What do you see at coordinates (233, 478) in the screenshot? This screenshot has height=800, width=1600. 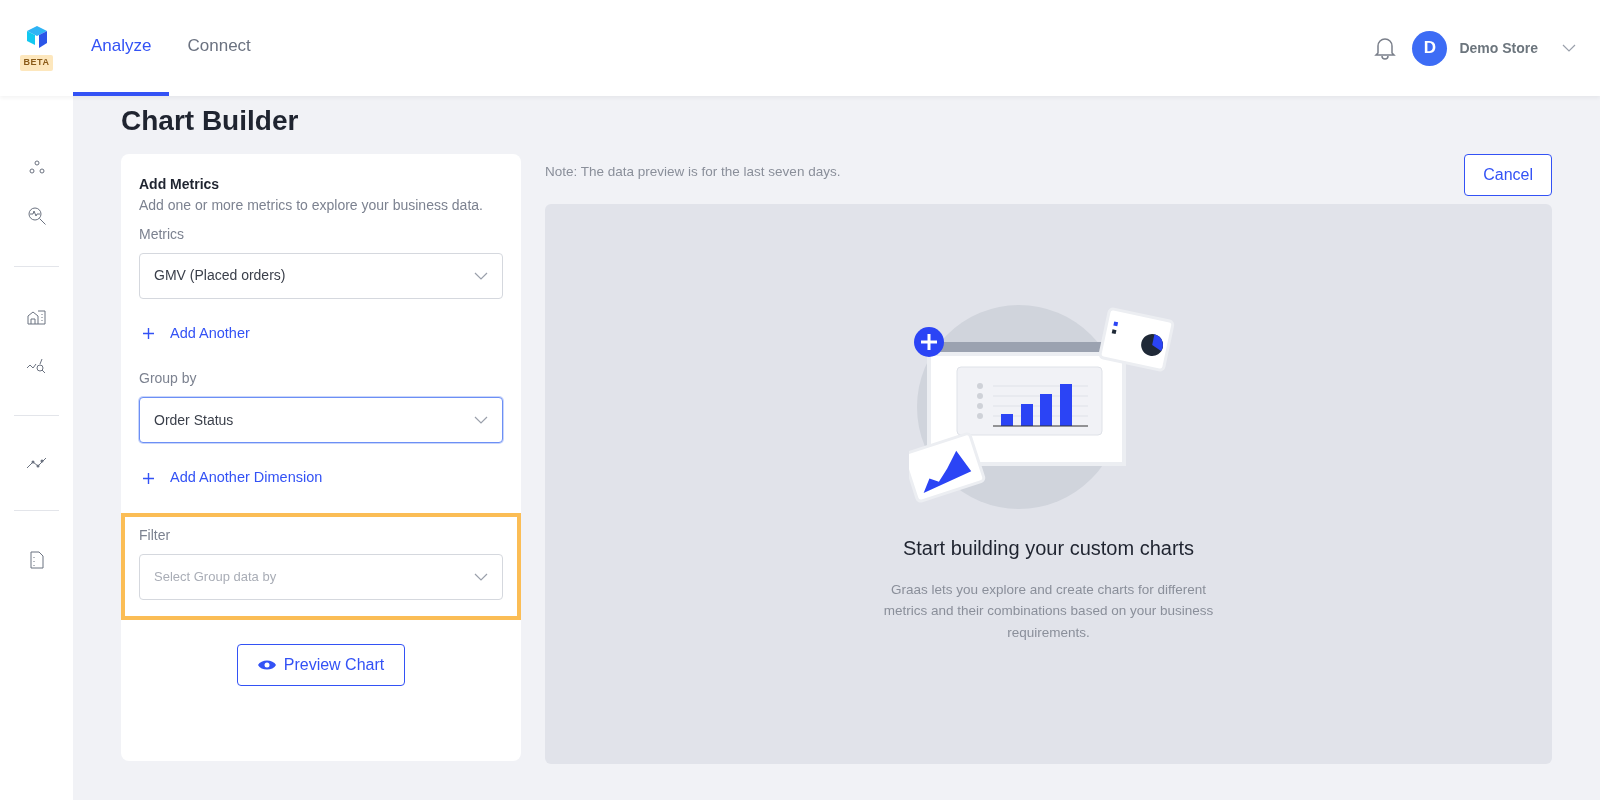 I see `add-link: Add Another Dimension` at bounding box center [233, 478].